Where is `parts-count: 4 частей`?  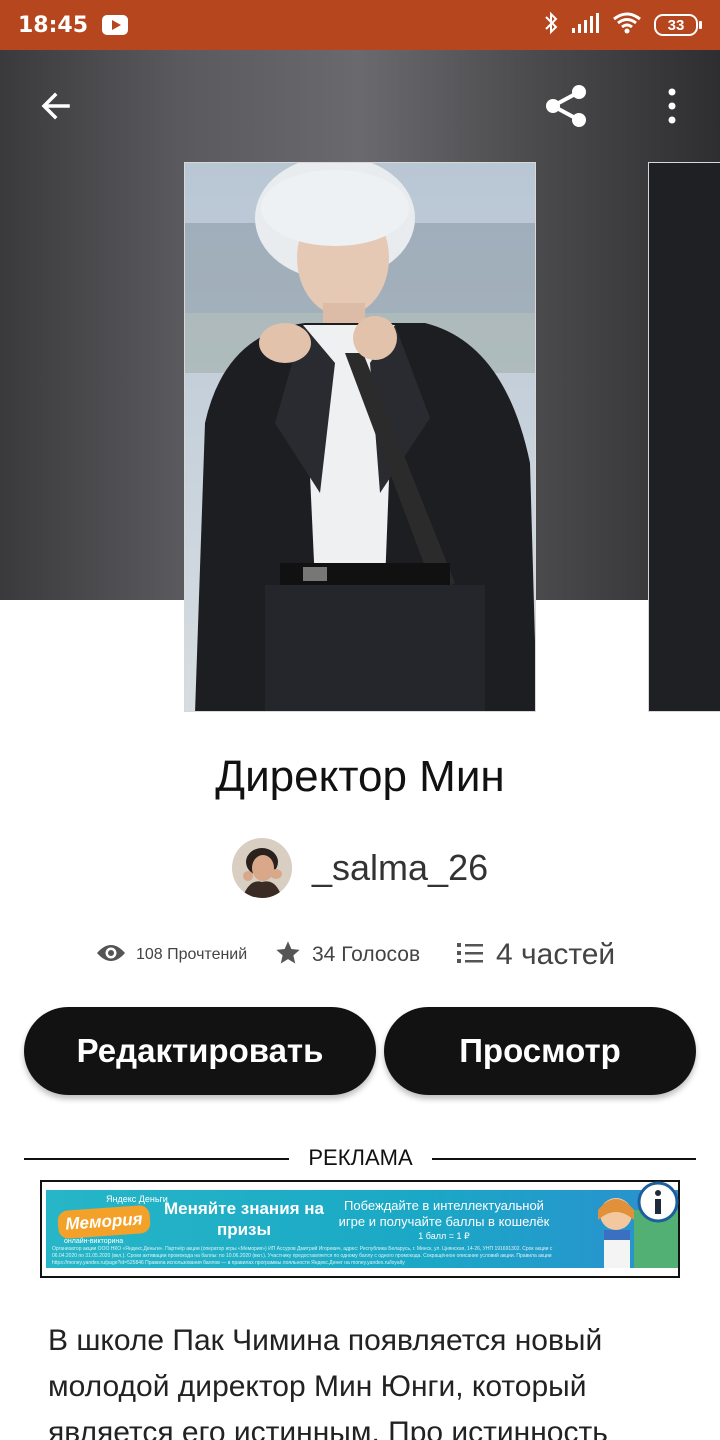 parts-count: 4 частей is located at coordinates (556, 954).